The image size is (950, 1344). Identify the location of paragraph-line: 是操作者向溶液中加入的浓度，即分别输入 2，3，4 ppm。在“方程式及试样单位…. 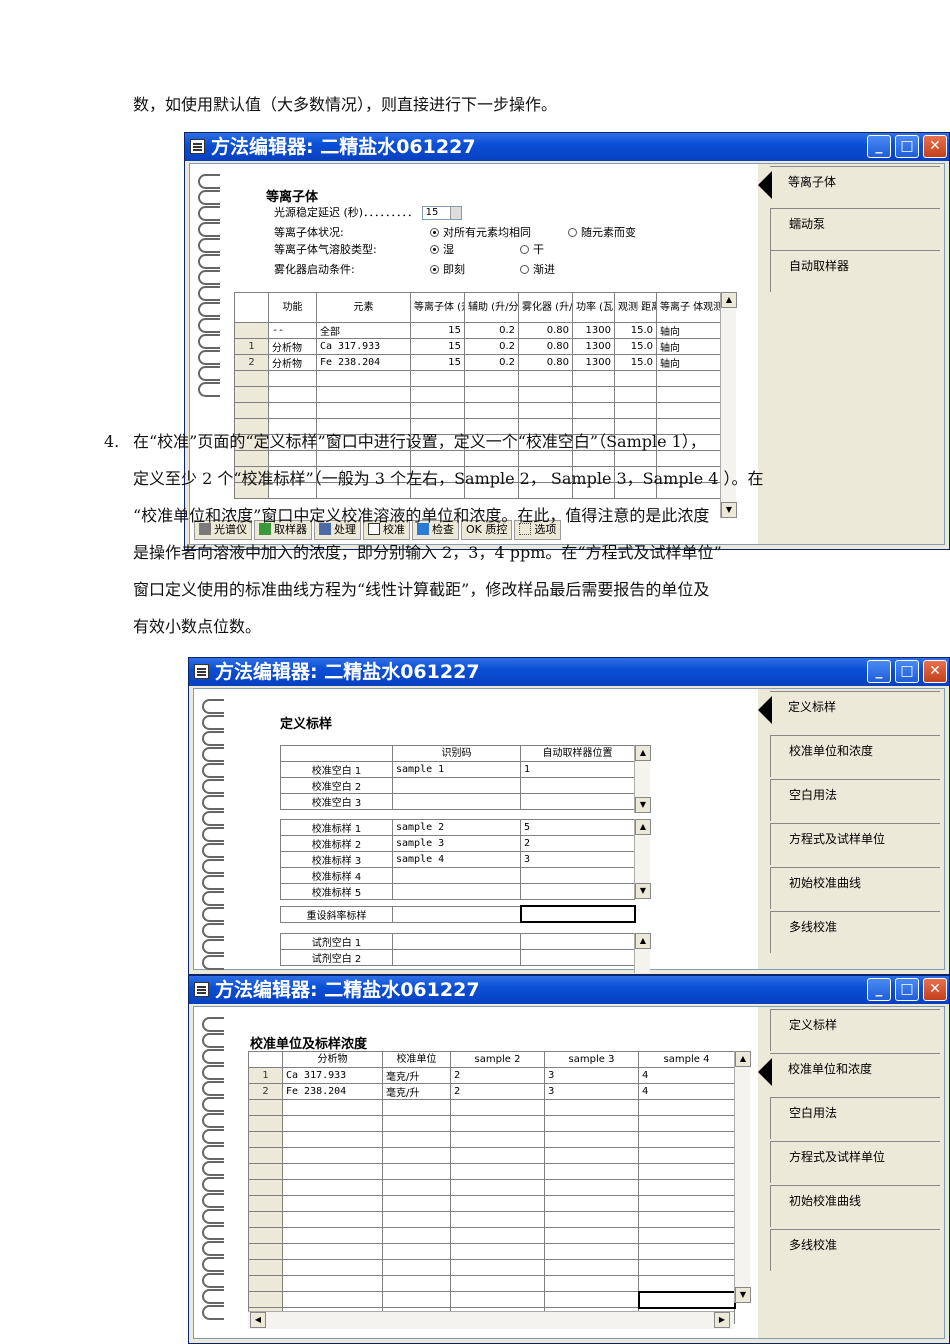
(427, 552).